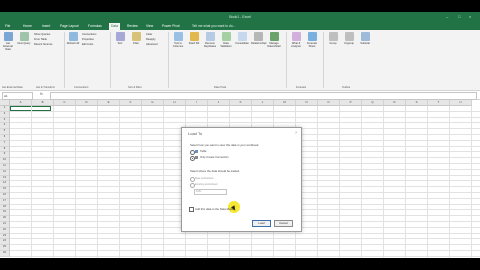  Describe the element at coordinates (203, 151) in the screenshot. I see `radio-label-table: Table` at that location.